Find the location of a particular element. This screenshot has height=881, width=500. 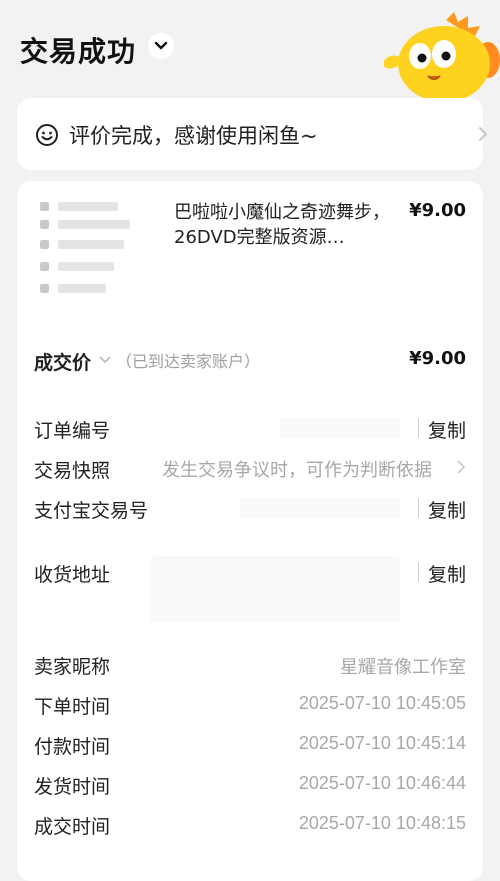

review-status-banner: 评价完成，感谢使用闲鱼~ is located at coordinates (252, 134).